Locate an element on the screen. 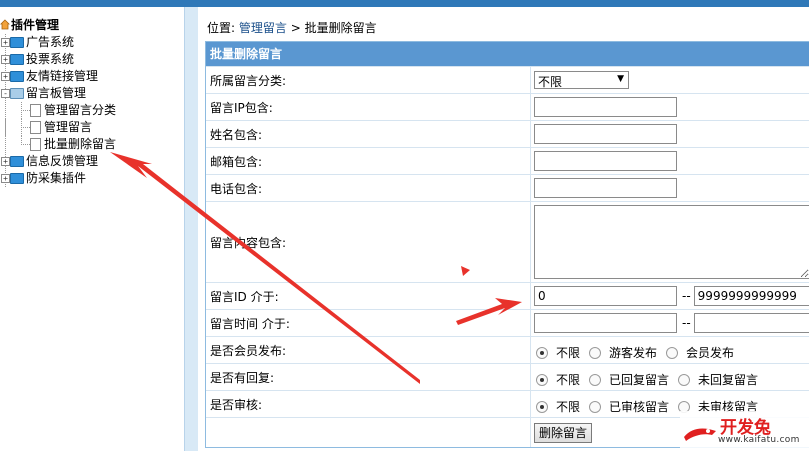 The width and height of the screenshot is (809, 451). row-member: 是否会员发布: 不限 游客发布 会员发布 is located at coordinates (507, 349).